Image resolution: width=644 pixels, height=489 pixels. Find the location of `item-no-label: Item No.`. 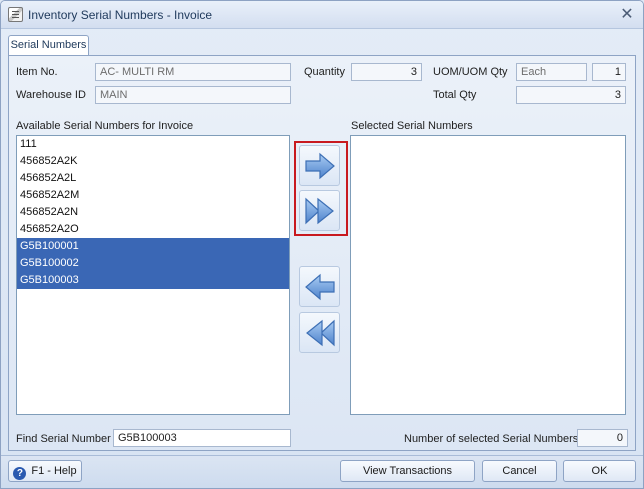

item-no-label: Item No. is located at coordinates (37, 72).